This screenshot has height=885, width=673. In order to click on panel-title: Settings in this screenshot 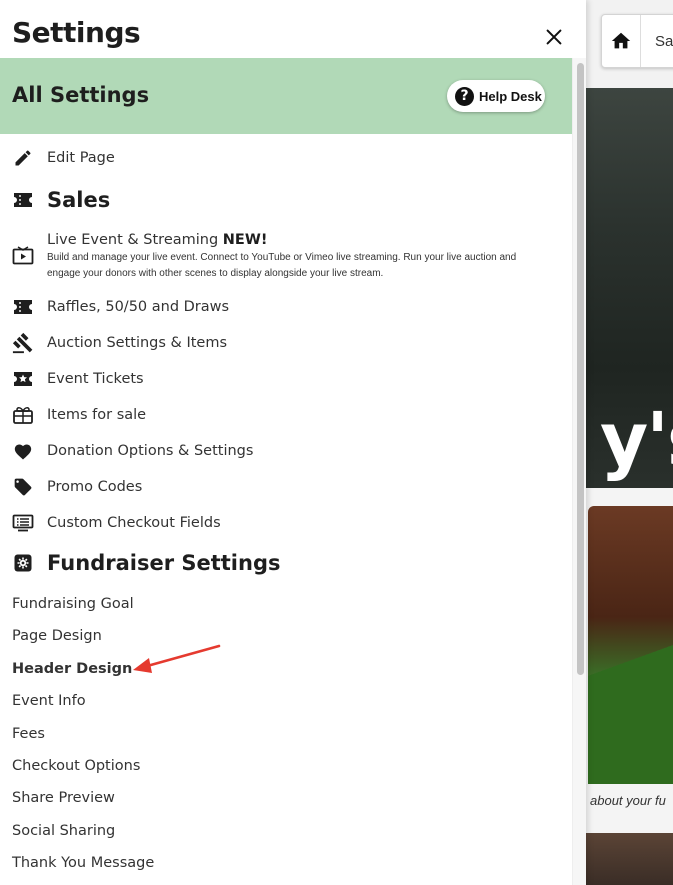, I will do `click(76, 32)`.